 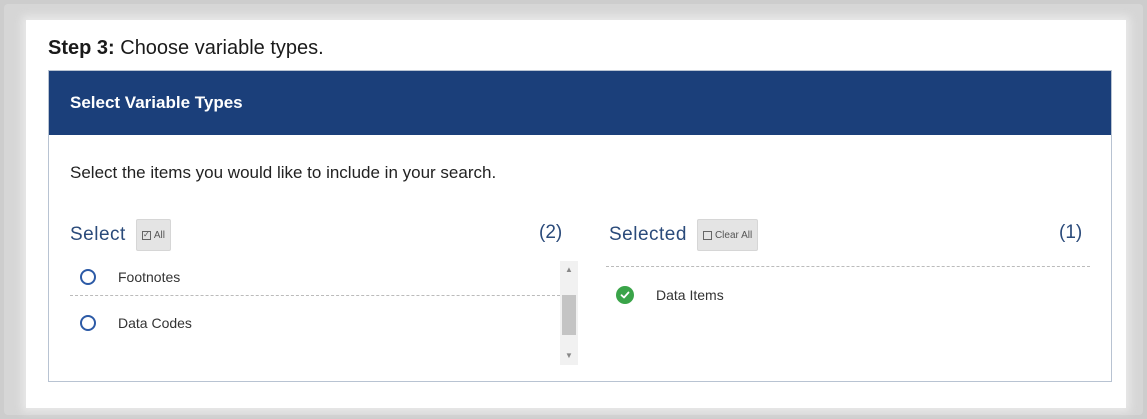 I want to click on step-text: Choose variable types., so click(x=219, y=48).